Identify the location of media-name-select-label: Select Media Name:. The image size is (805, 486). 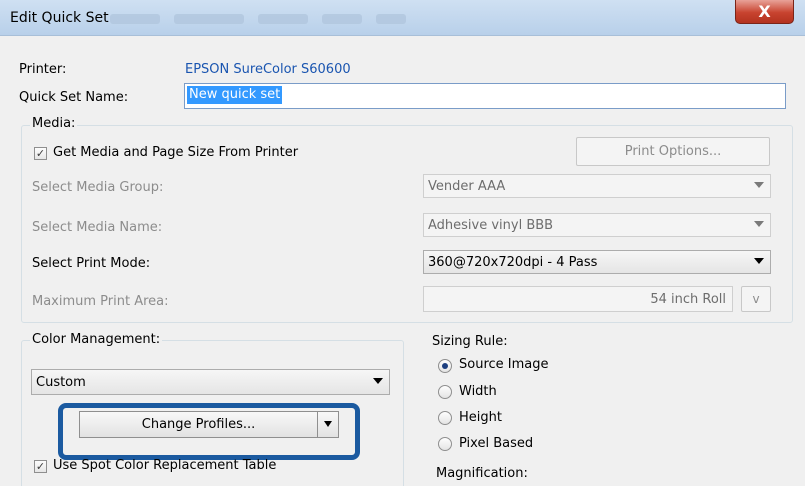
(97, 227).